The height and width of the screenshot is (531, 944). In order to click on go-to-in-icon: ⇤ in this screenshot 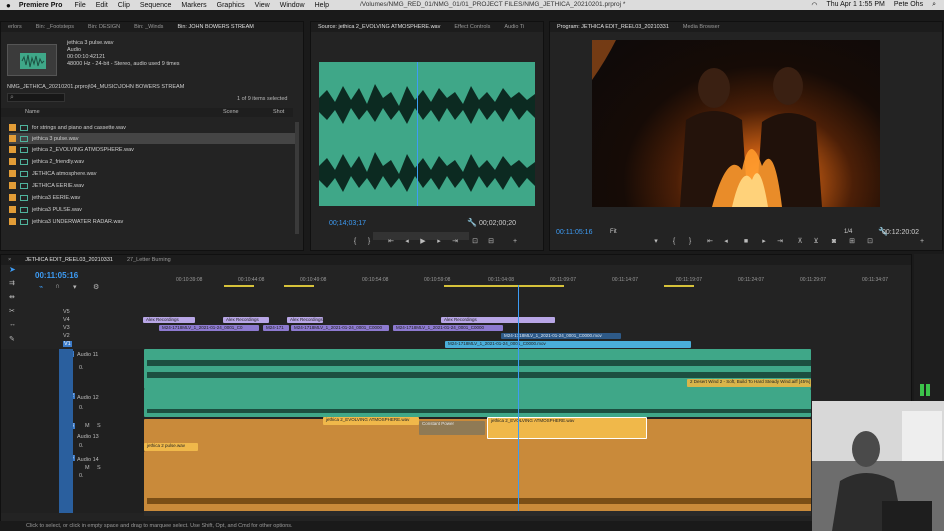, I will do `click(391, 242)`.